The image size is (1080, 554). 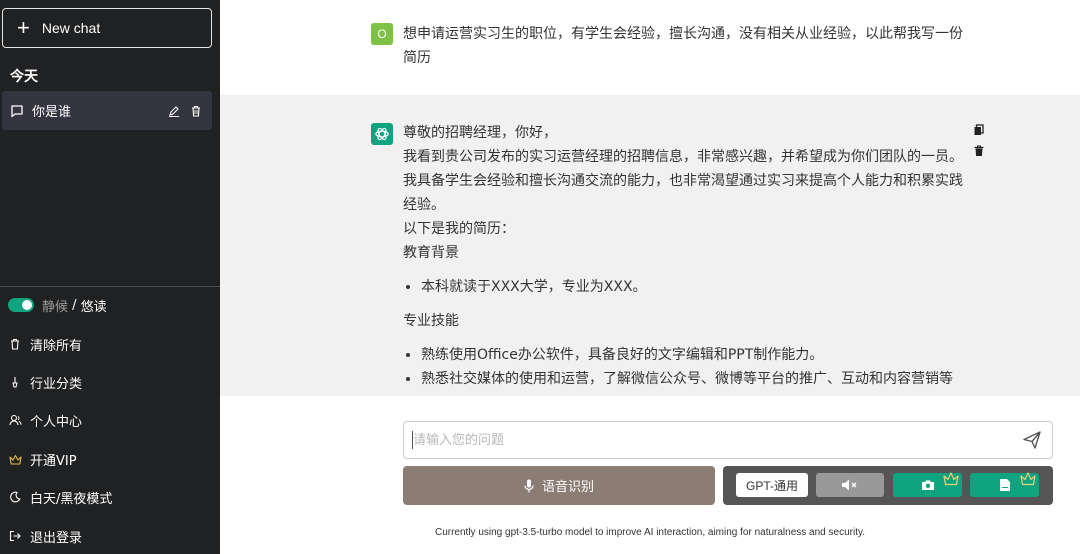 What do you see at coordinates (56, 384) in the screenshot?
I see `industry-category-label: 行业分类` at bounding box center [56, 384].